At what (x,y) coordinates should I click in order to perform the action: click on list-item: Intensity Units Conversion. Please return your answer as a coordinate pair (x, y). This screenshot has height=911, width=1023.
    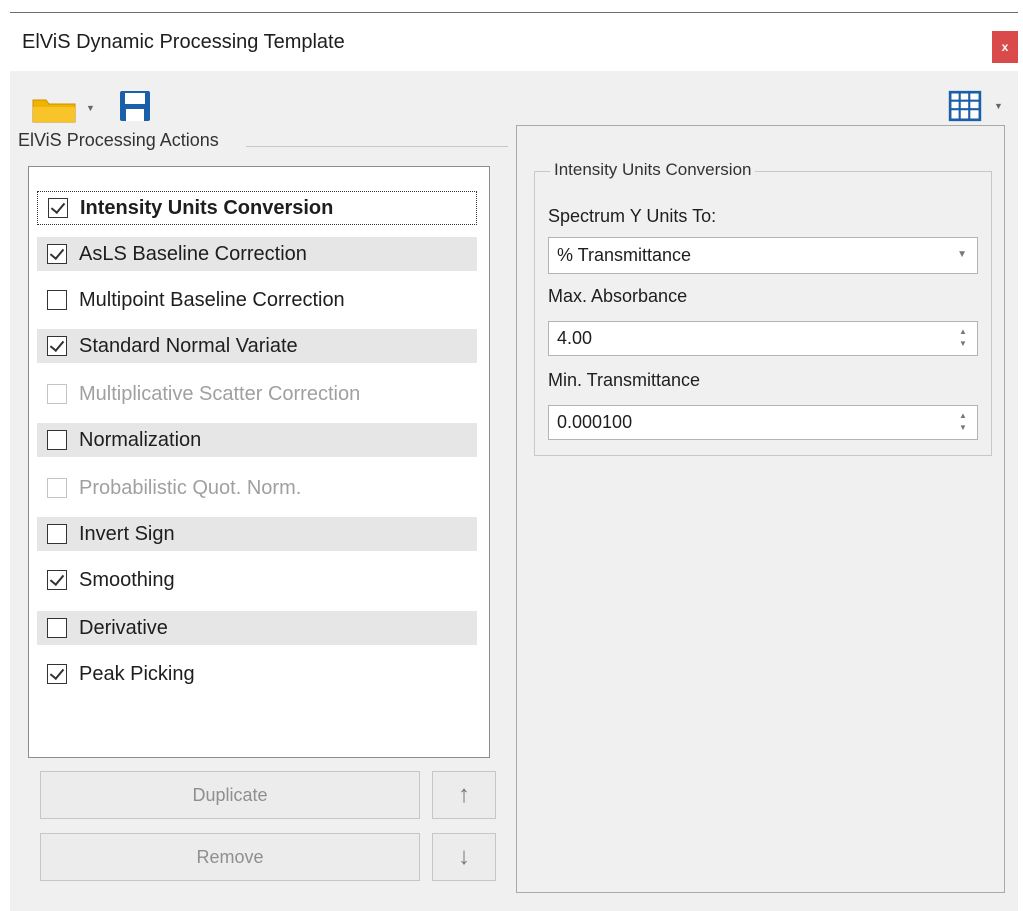
    Looking at the image, I should click on (257, 208).